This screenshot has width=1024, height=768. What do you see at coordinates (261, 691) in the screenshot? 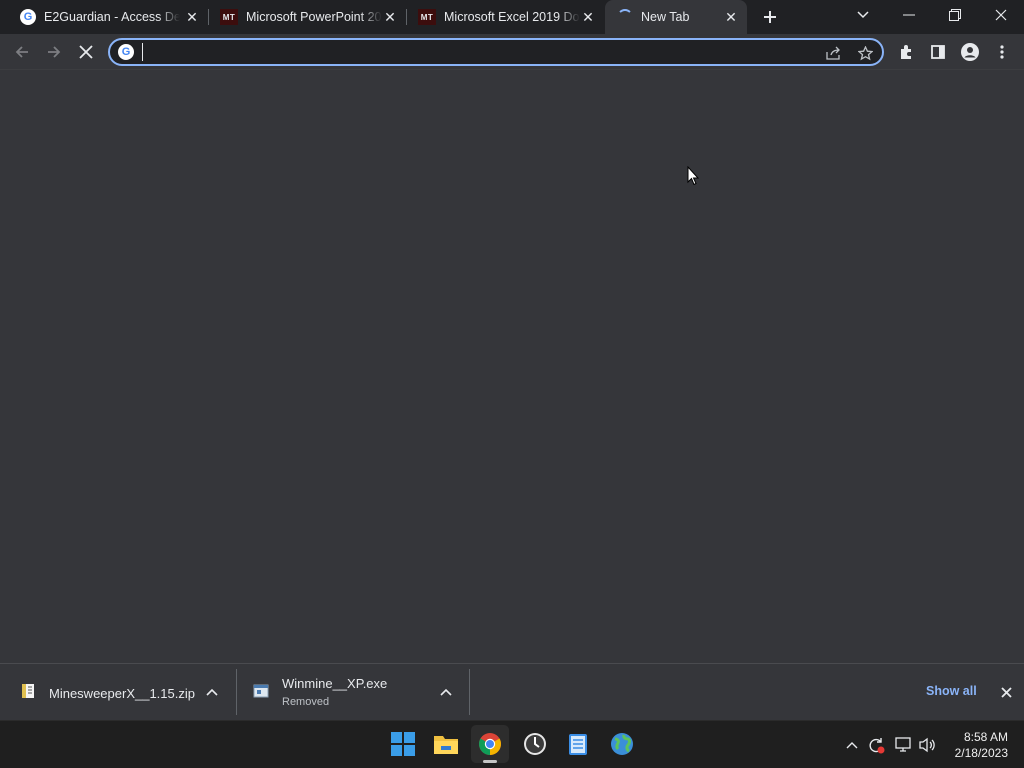
I see `exe-file-icon` at bounding box center [261, 691].